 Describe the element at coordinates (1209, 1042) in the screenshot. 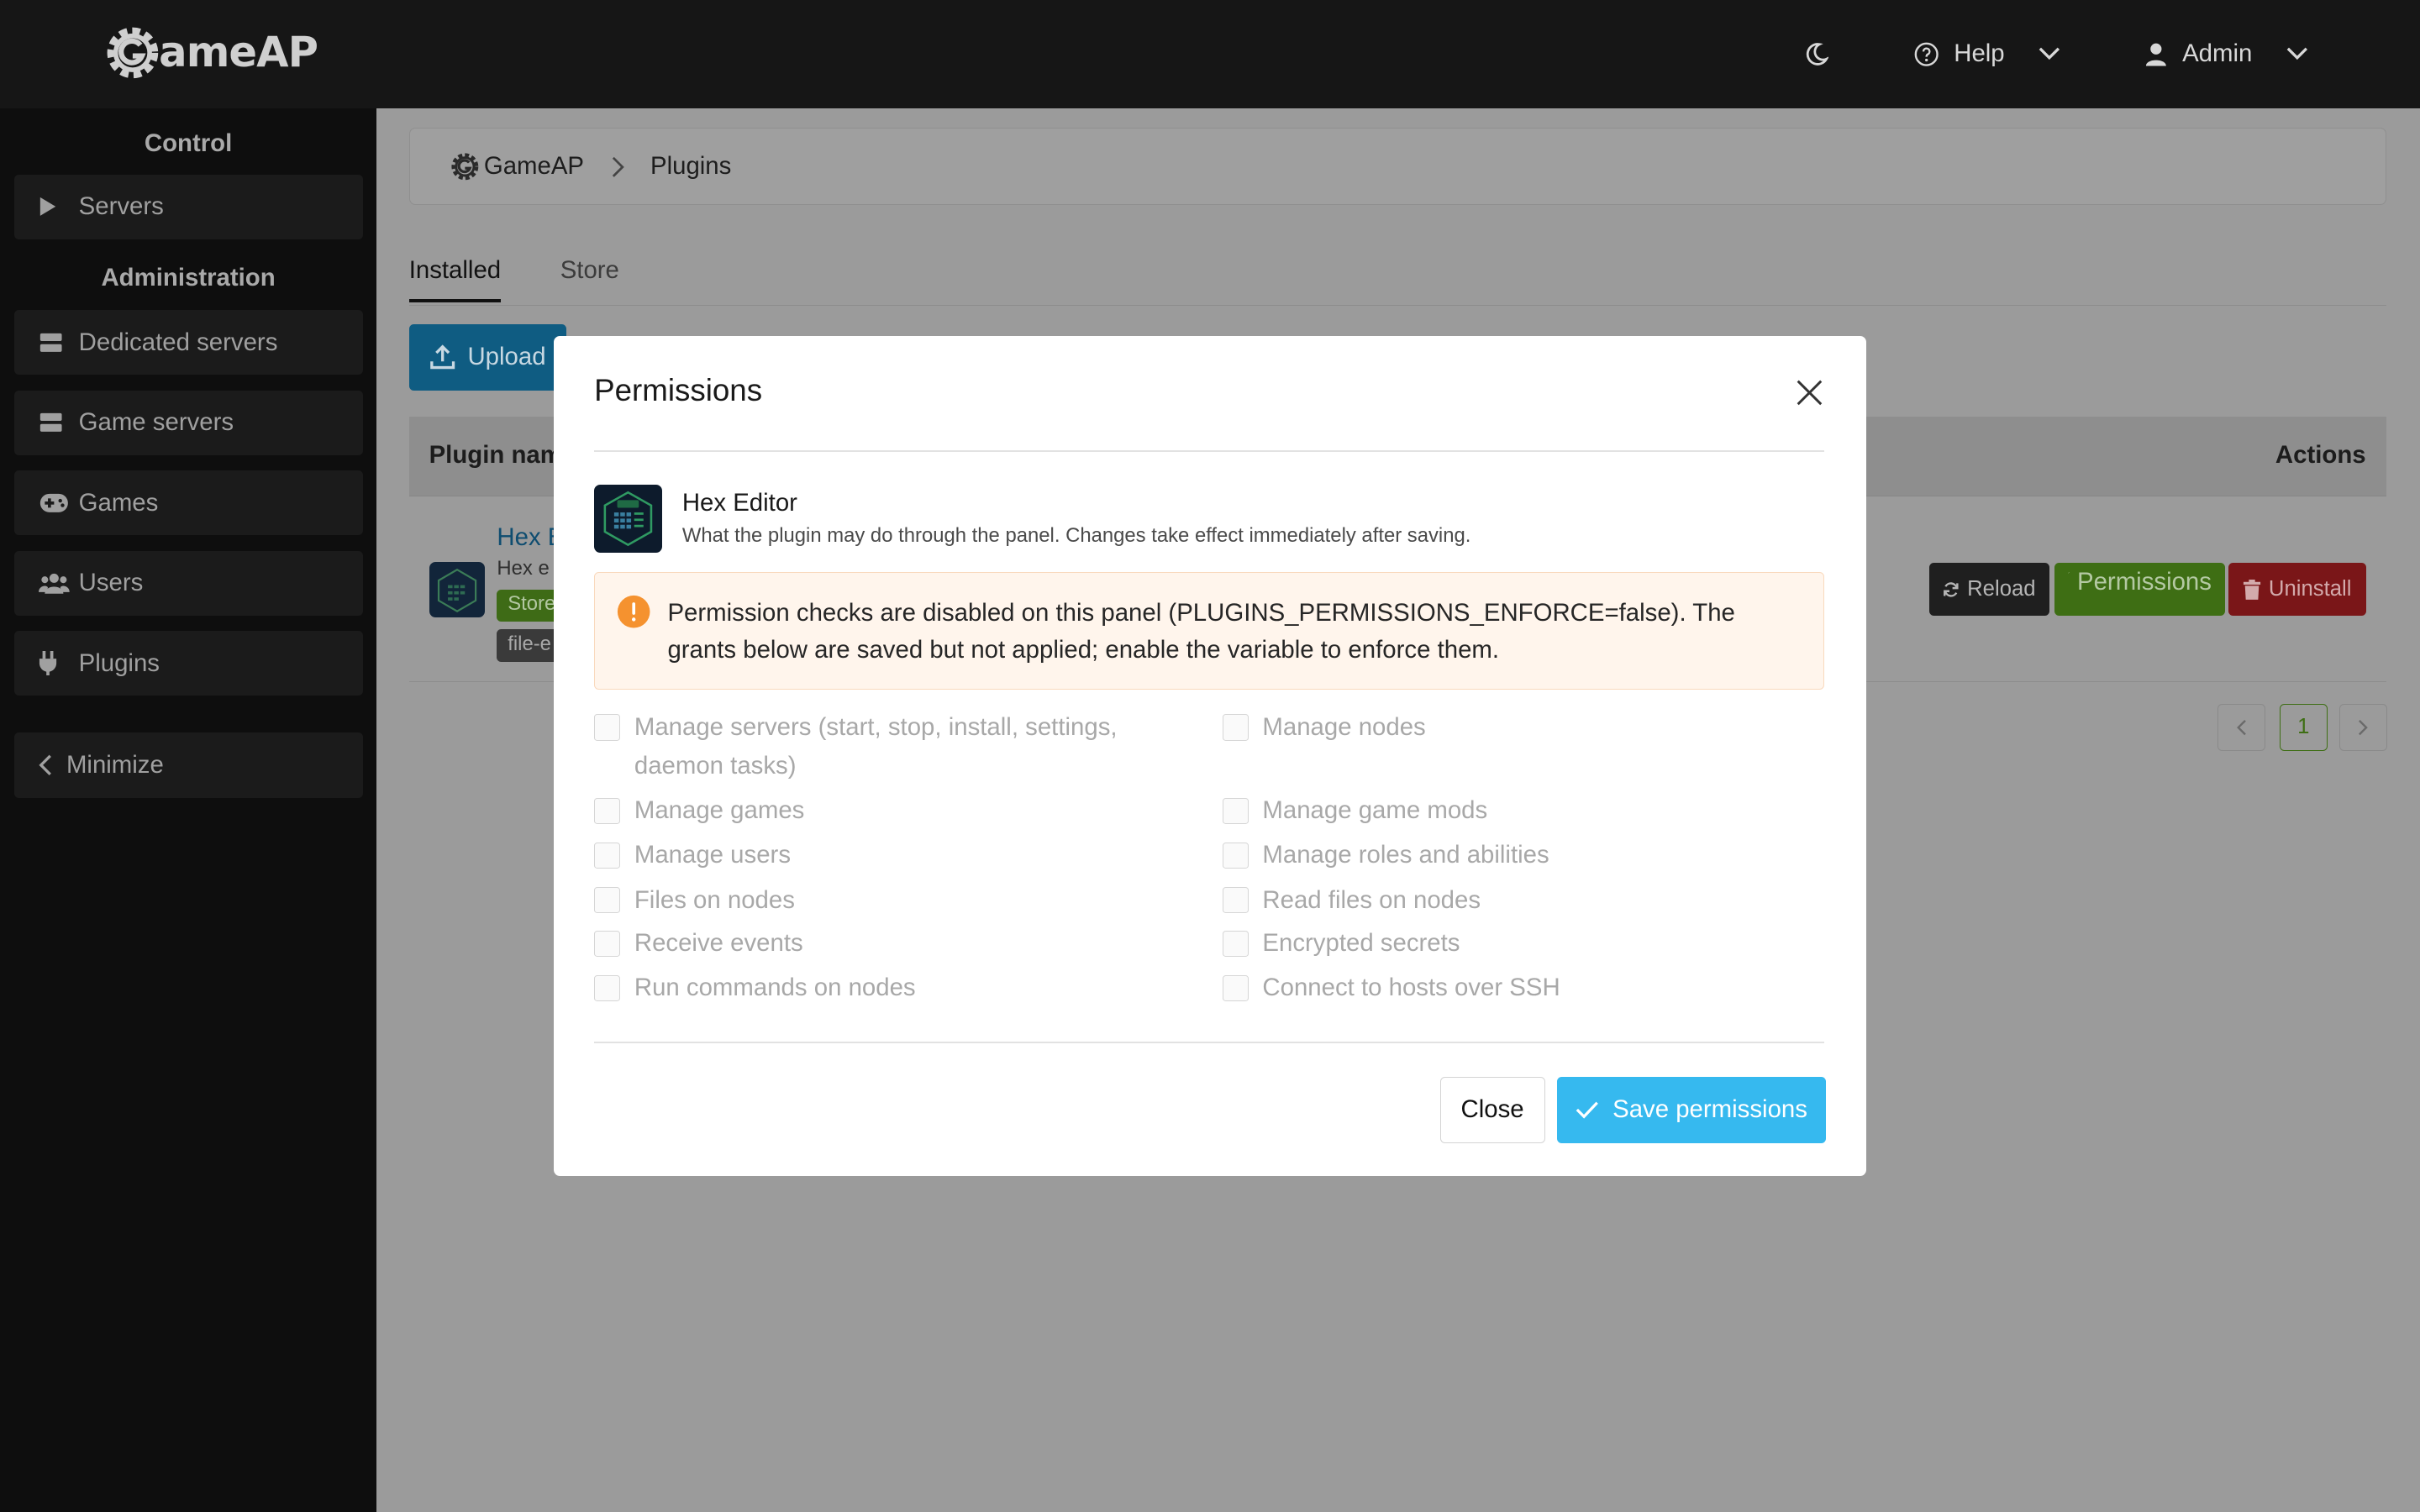

I see `modal-footer-divider` at that location.